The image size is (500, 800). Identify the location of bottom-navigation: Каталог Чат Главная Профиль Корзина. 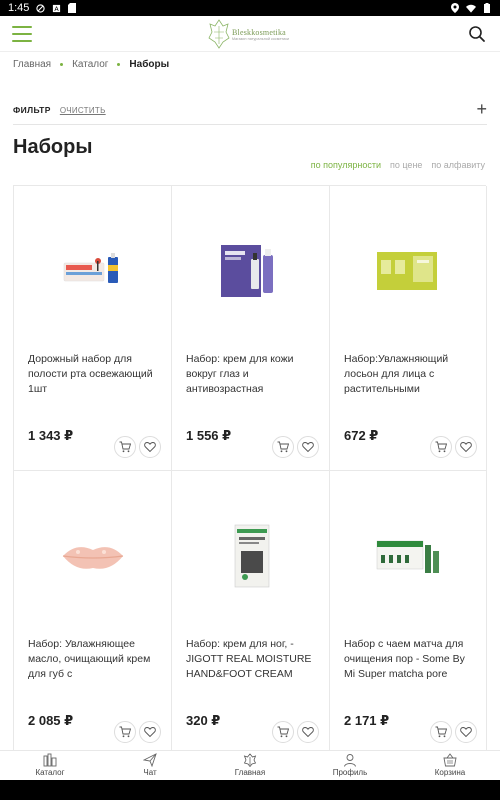
(250, 765).